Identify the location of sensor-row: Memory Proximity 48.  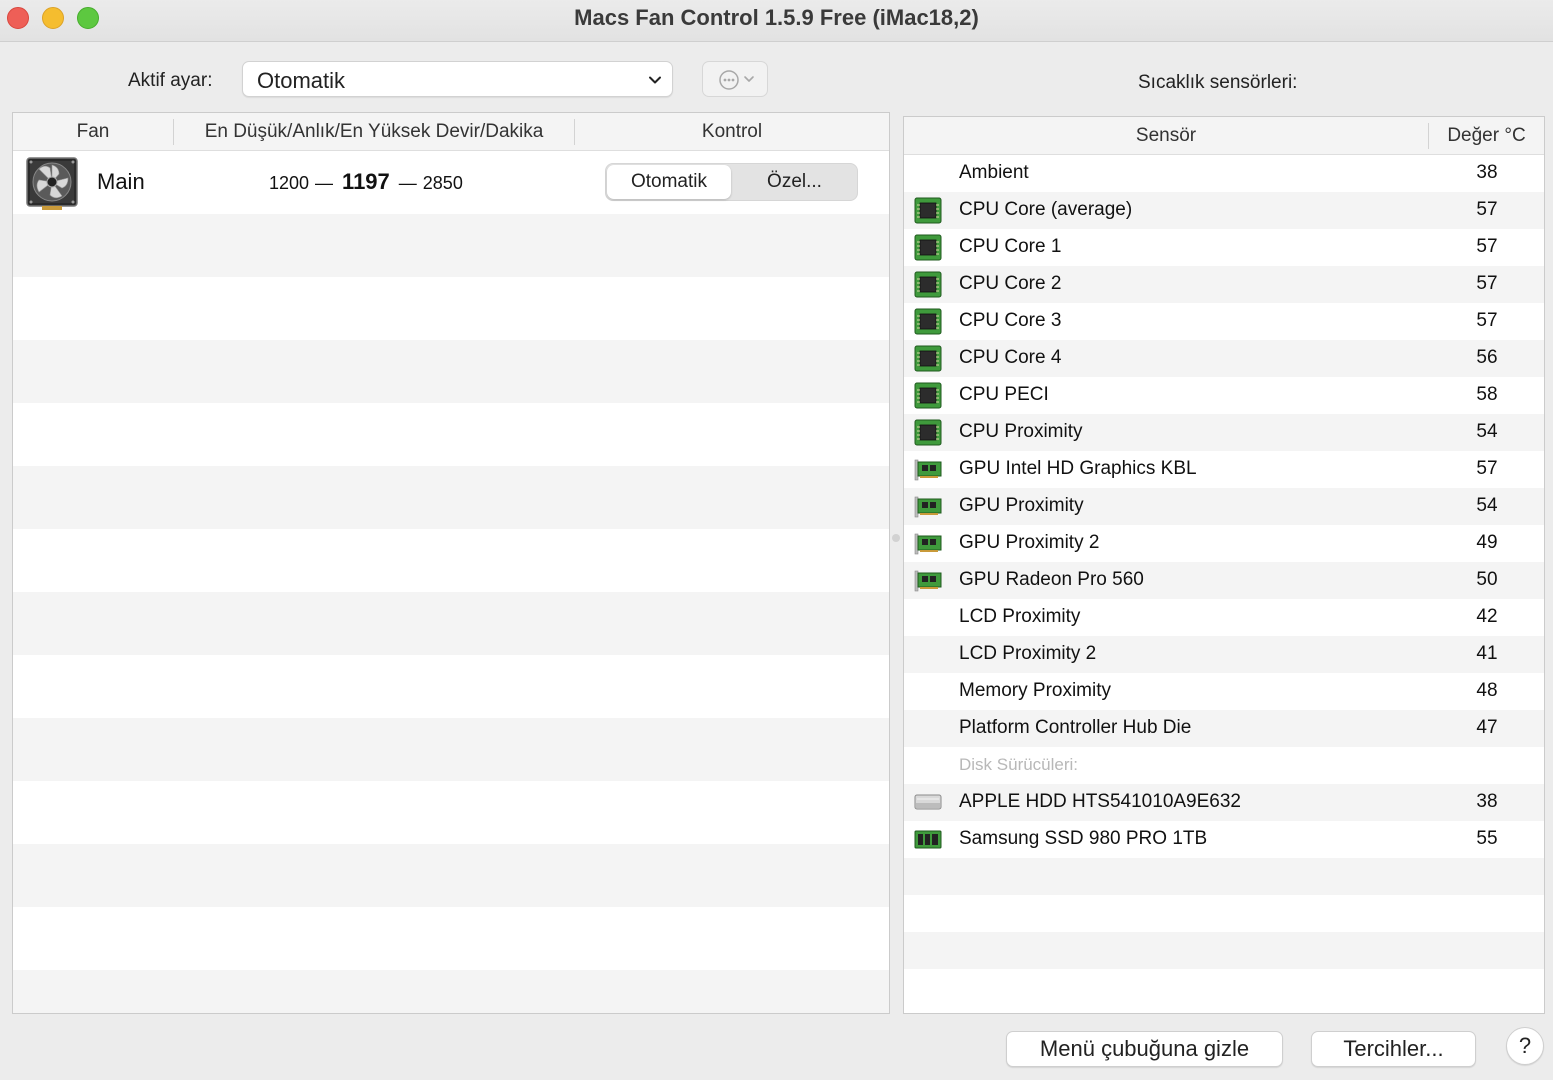
(1224, 691).